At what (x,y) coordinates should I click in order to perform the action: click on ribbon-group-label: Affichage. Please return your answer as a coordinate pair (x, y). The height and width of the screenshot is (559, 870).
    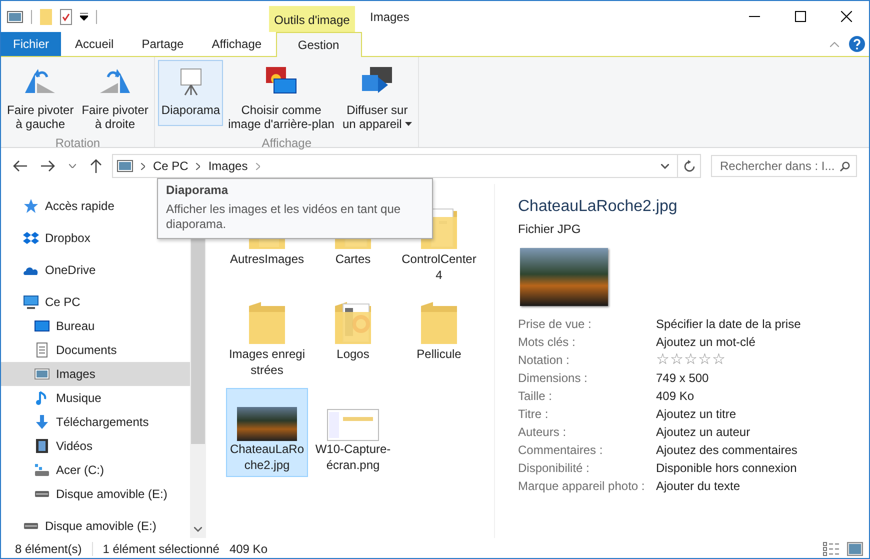
    Looking at the image, I should click on (287, 144).